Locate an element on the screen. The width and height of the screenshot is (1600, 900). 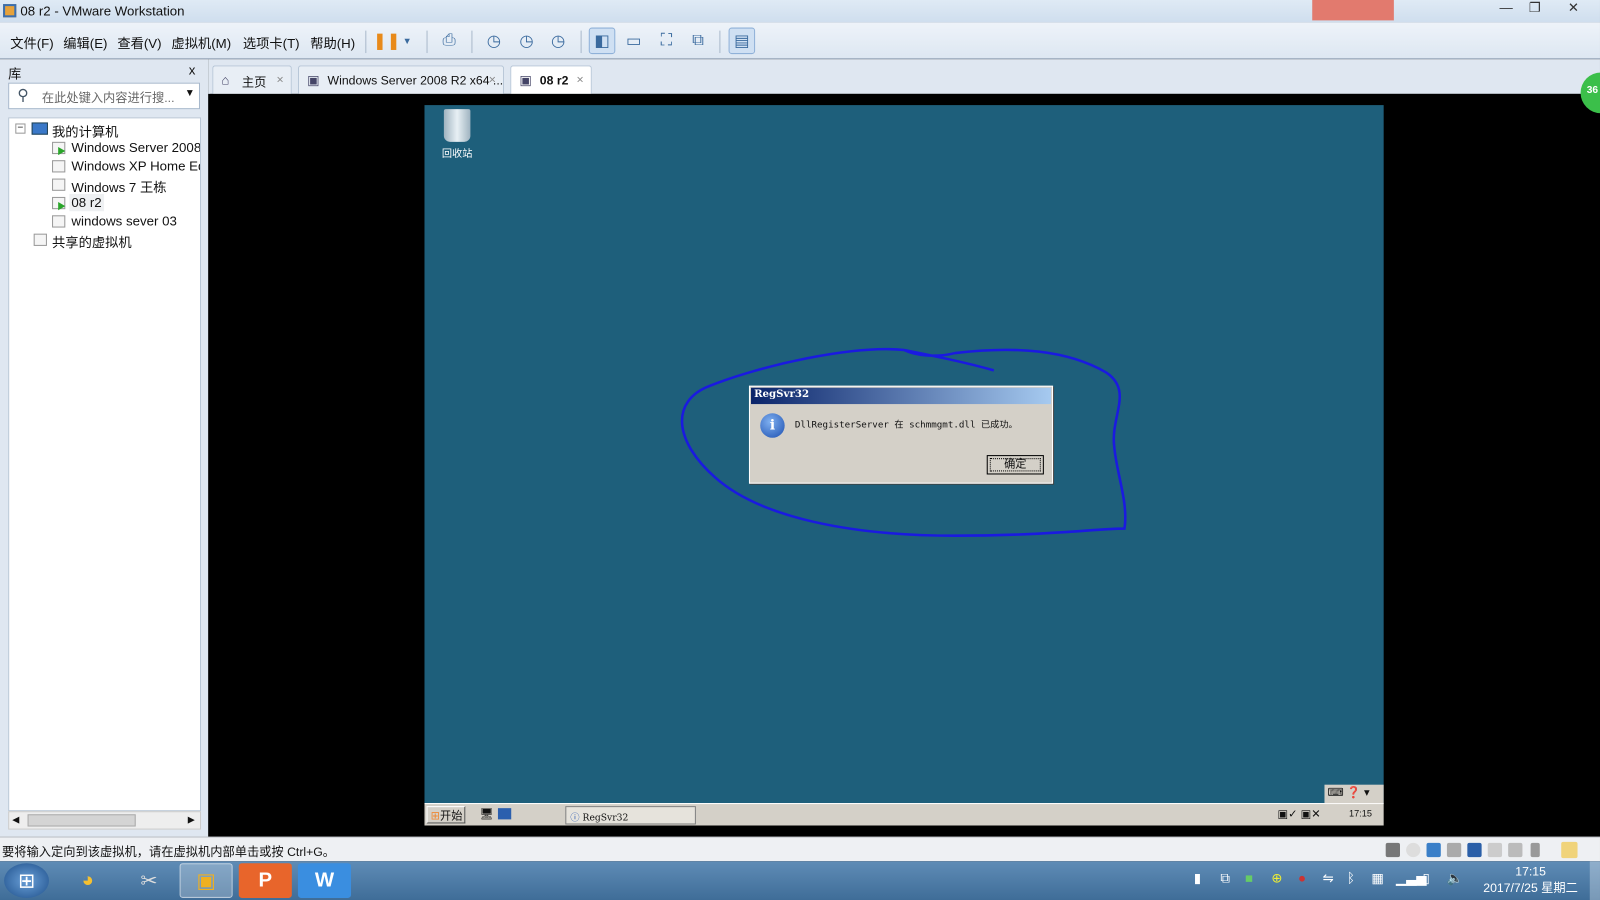
title-bar: 08 r2 - VMware Workstation — ❐ ✕ is located at coordinates (800, 11).